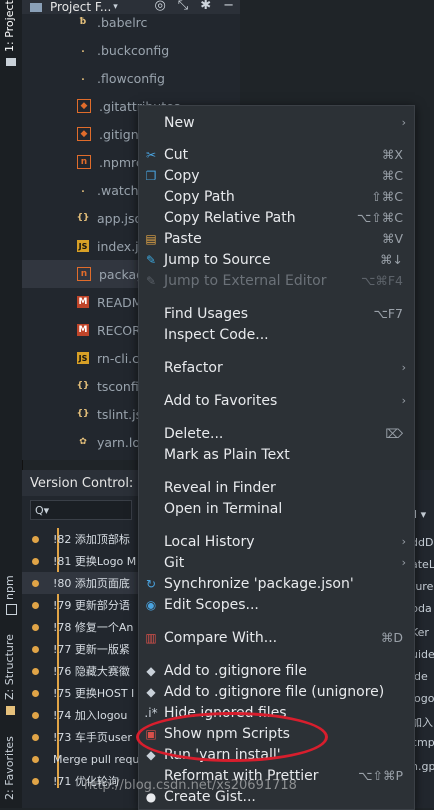 The height and width of the screenshot is (810, 434). I want to click on menu-item-label: Refactor, so click(193, 367).